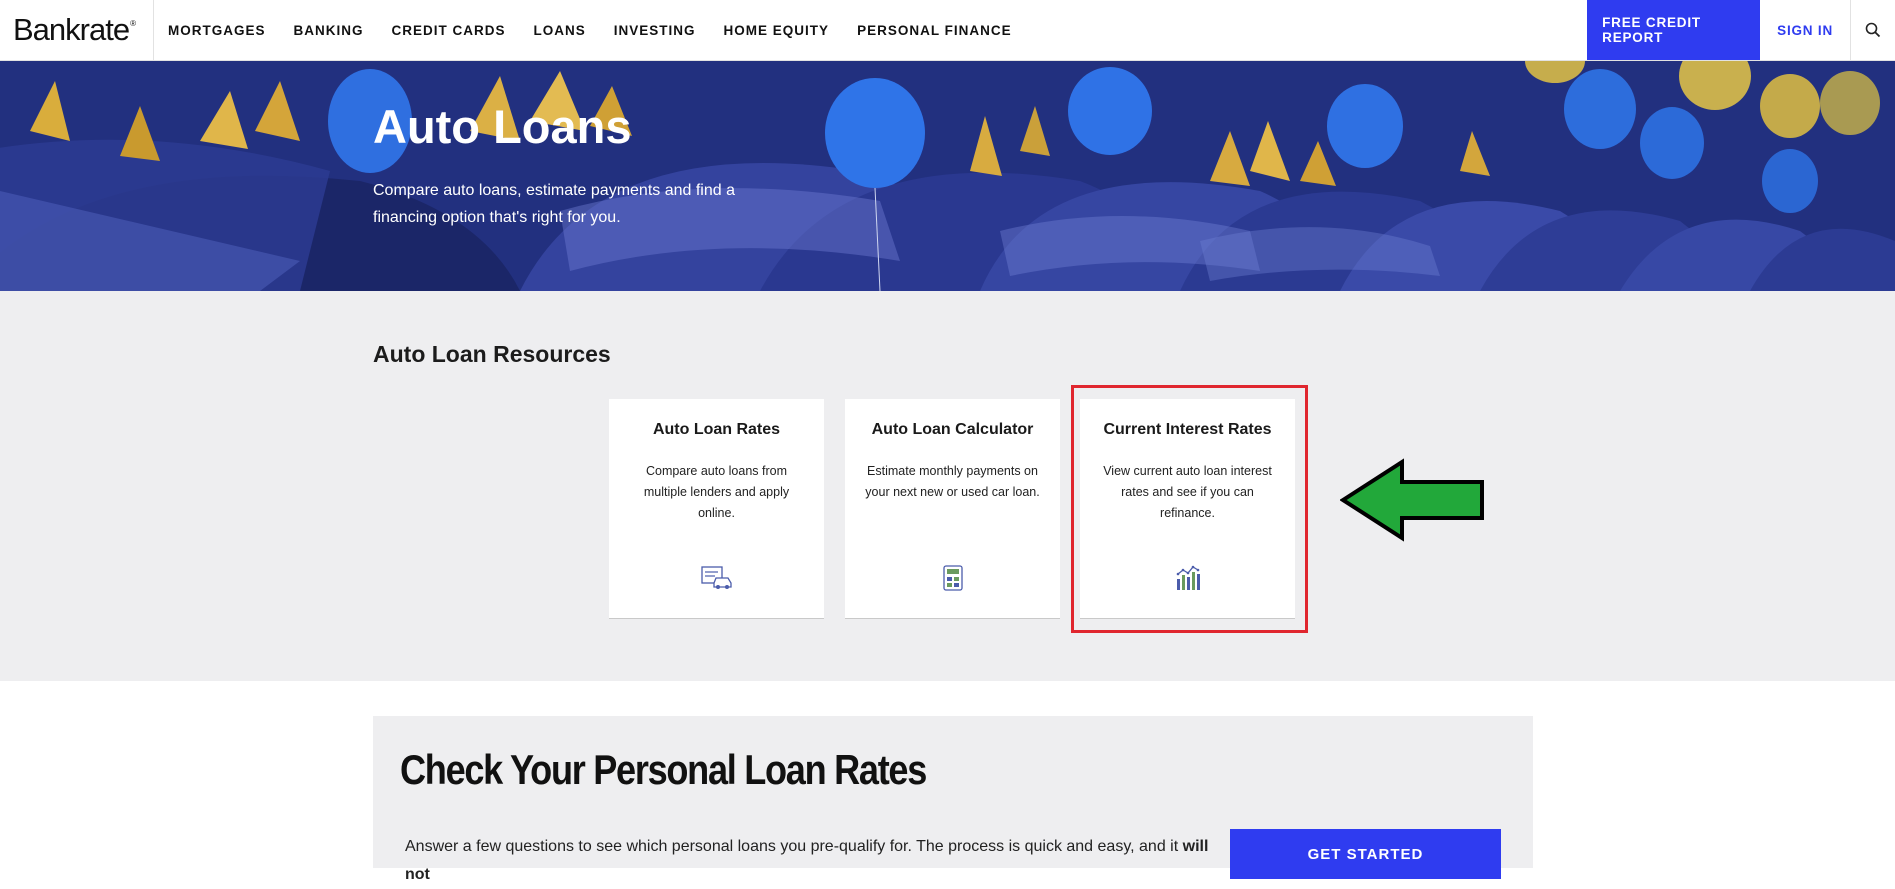 This screenshot has height=889, width=1895. Describe the element at coordinates (777, 30) in the screenshot. I see `nav-home-equity: HOME EQUITY` at that location.